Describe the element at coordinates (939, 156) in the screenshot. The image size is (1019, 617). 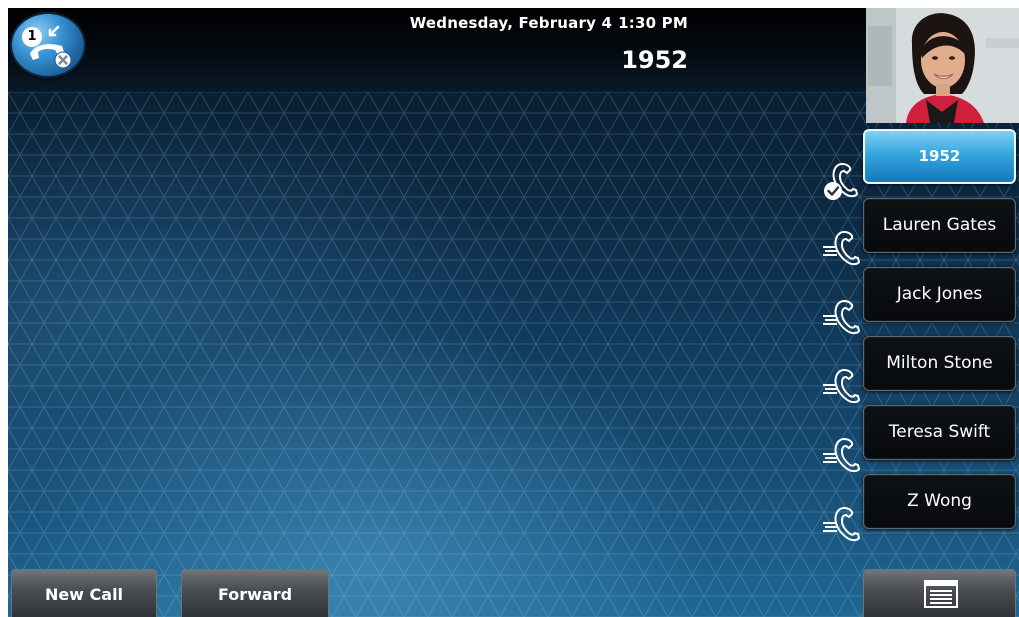
I see `line-key-1952: 1952` at that location.